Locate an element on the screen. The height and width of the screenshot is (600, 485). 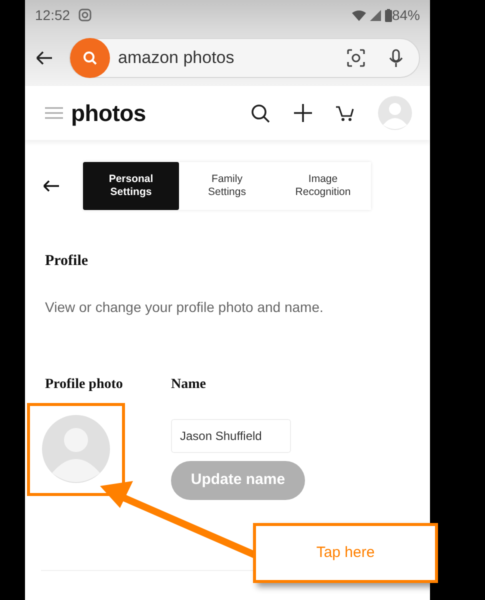
microphone-icon is located at coordinates (396, 58).